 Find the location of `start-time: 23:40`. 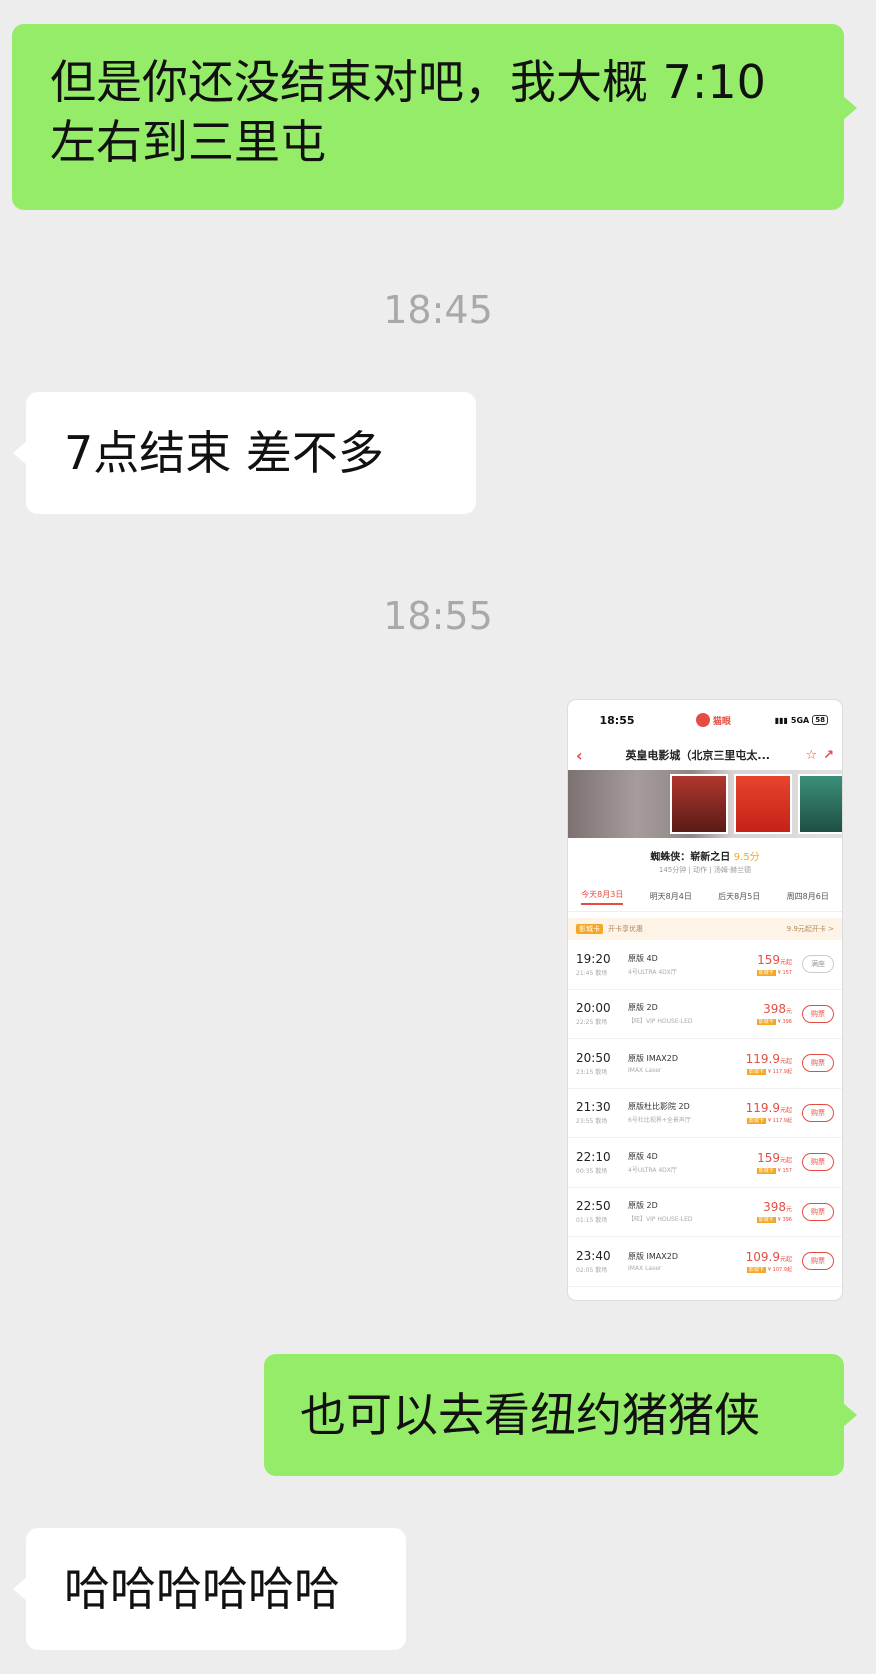

start-time: 23:40 is located at coordinates (593, 1255).